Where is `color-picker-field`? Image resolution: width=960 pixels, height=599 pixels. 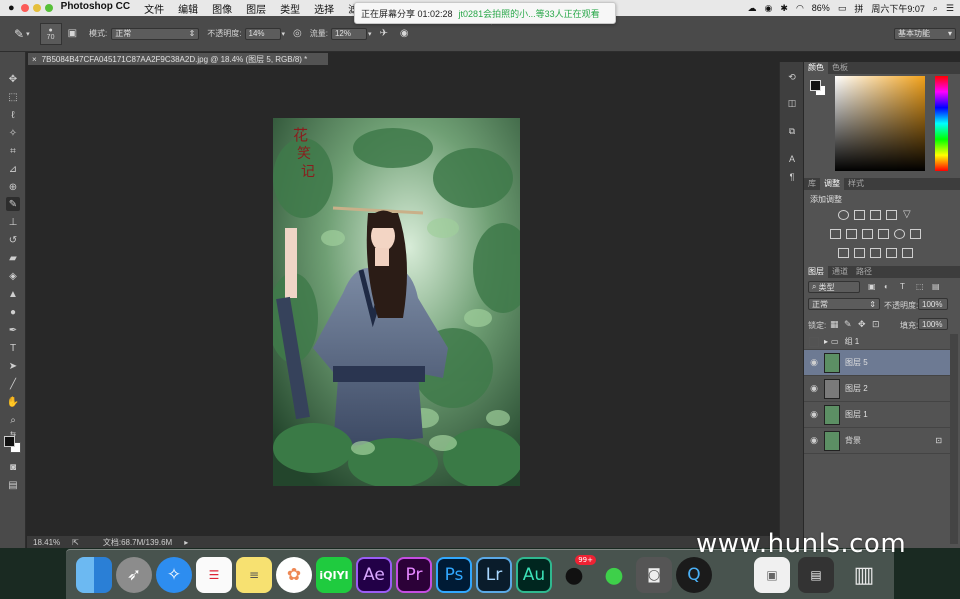
color-picker-field is located at coordinates (880, 123).